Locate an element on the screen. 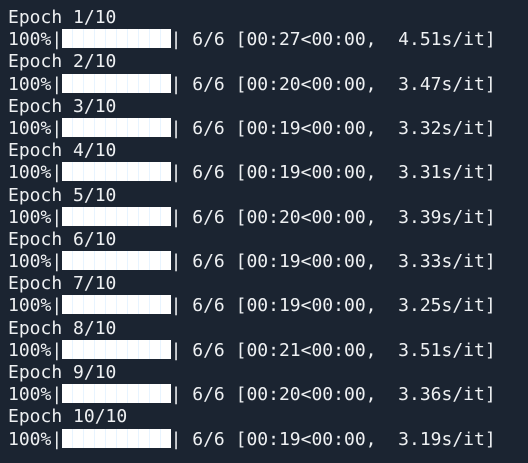 The height and width of the screenshot is (463, 528). progress-stats: [00:20<00:00, 3.47s/it] is located at coordinates (365, 84).